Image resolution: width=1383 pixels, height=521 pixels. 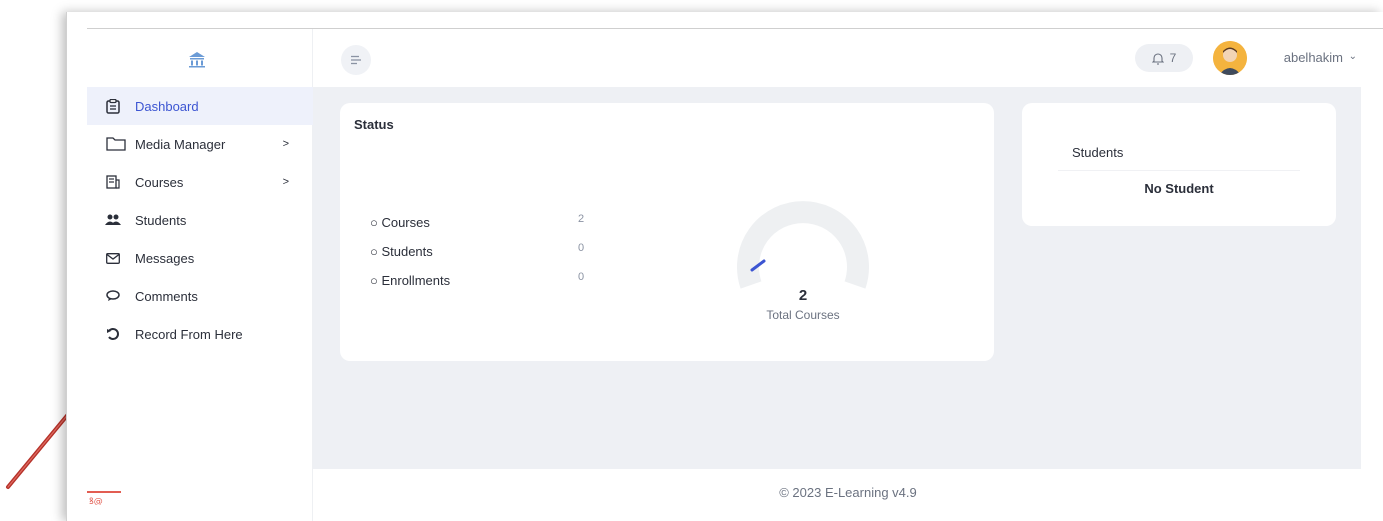 What do you see at coordinates (410, 280) in the screenshot?
I see `stat-label: ○ Enrollments` at bounding box center [410, 280].